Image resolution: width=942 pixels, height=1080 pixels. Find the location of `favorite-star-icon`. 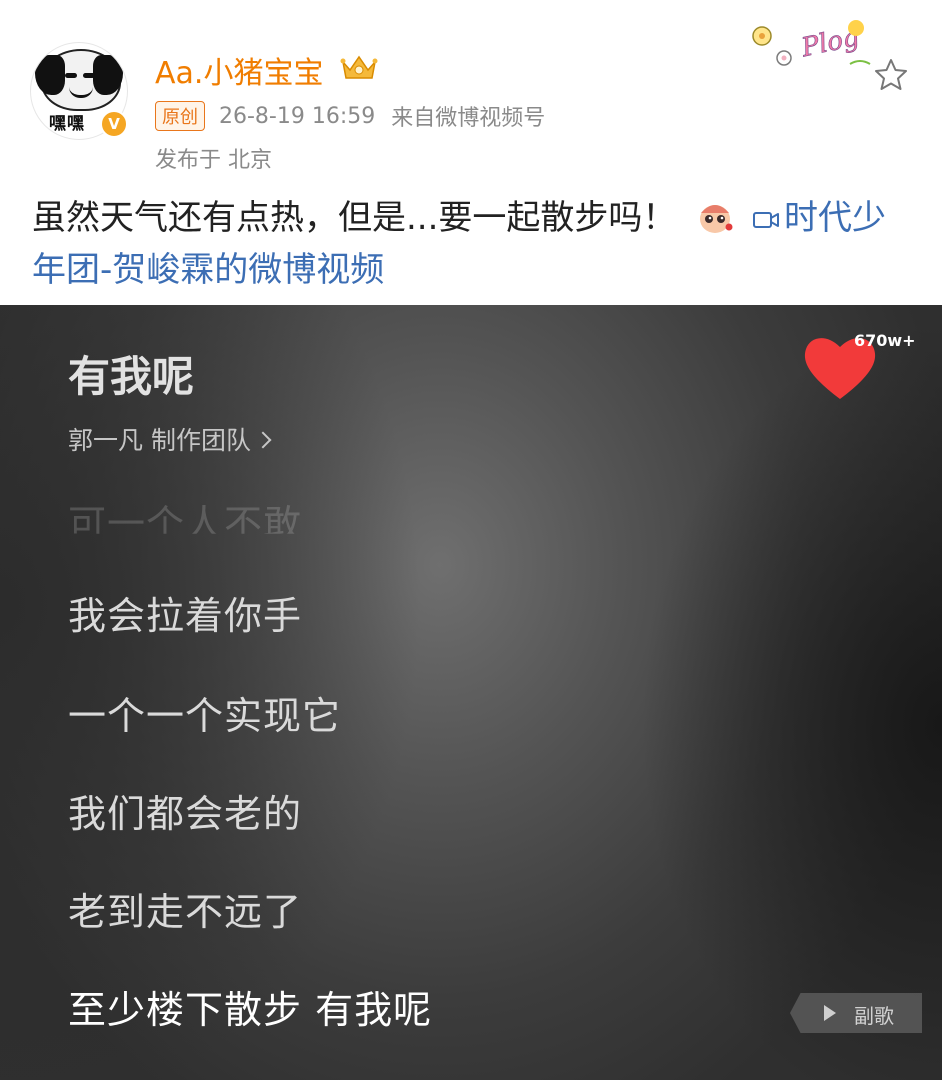

favorite-star-icon is located at coordinates (891, 75).